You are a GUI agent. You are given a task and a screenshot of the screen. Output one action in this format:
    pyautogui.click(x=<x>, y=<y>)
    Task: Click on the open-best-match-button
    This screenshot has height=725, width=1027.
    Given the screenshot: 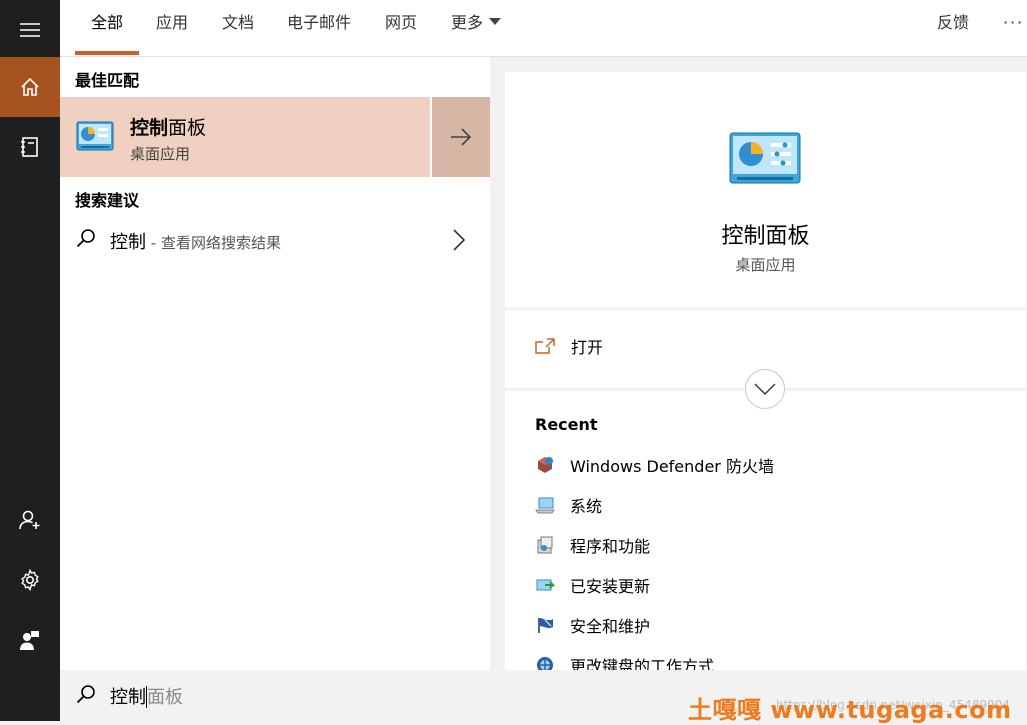 What is the action you would take?
    pyautogui.click(x=460, y=137)
    